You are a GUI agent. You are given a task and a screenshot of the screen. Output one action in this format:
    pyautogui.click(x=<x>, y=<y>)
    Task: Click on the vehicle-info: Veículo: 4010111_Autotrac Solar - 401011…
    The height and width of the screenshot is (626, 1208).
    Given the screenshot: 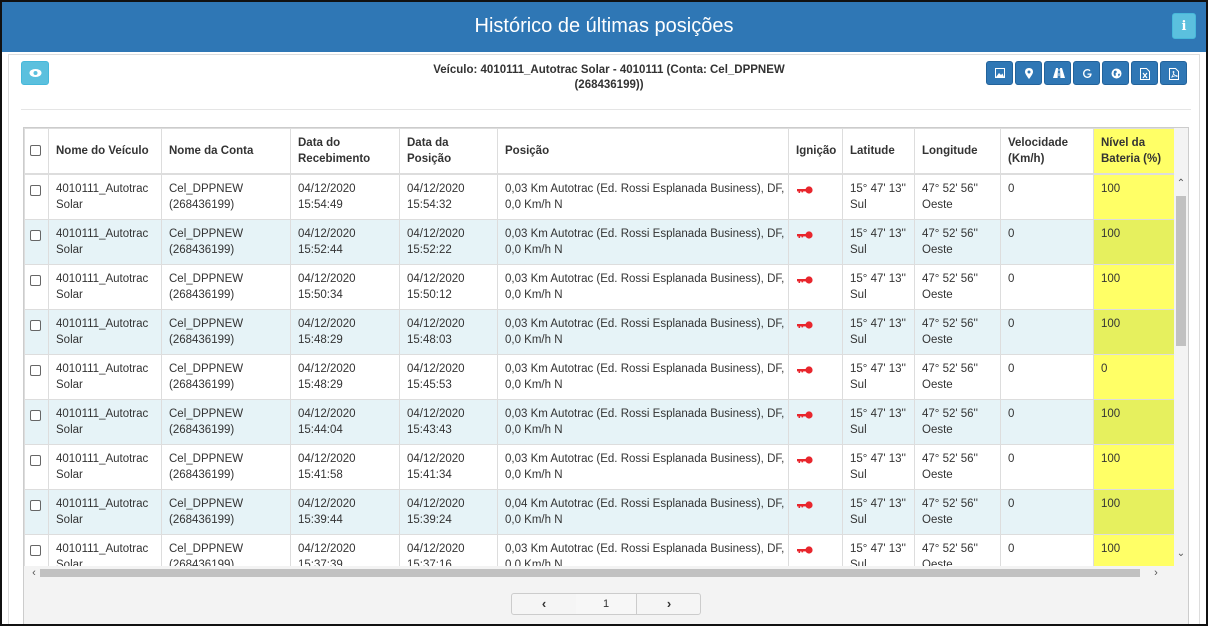 What is the action you would take?
    pyautogui.click(x=609, y=78)
    